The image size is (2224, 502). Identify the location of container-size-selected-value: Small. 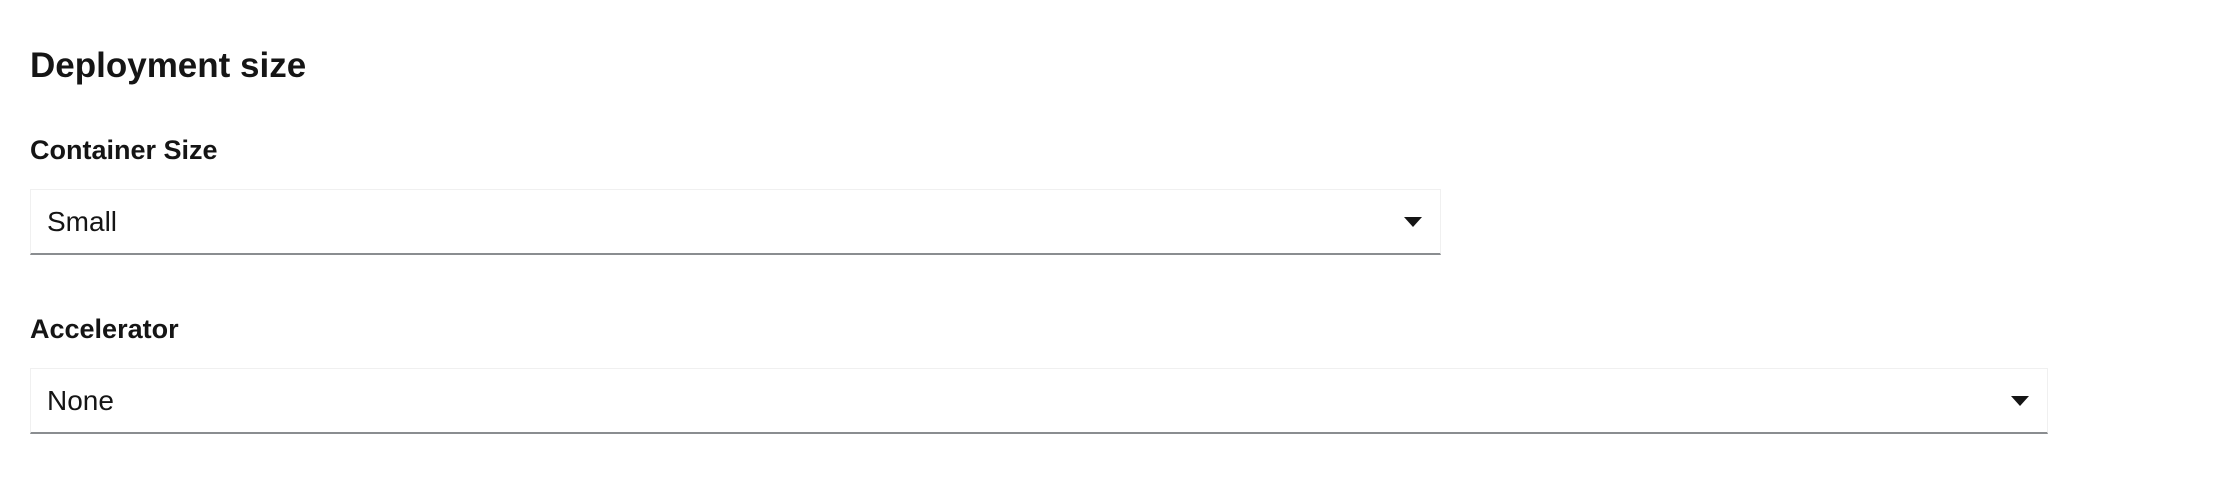
(82, 221).